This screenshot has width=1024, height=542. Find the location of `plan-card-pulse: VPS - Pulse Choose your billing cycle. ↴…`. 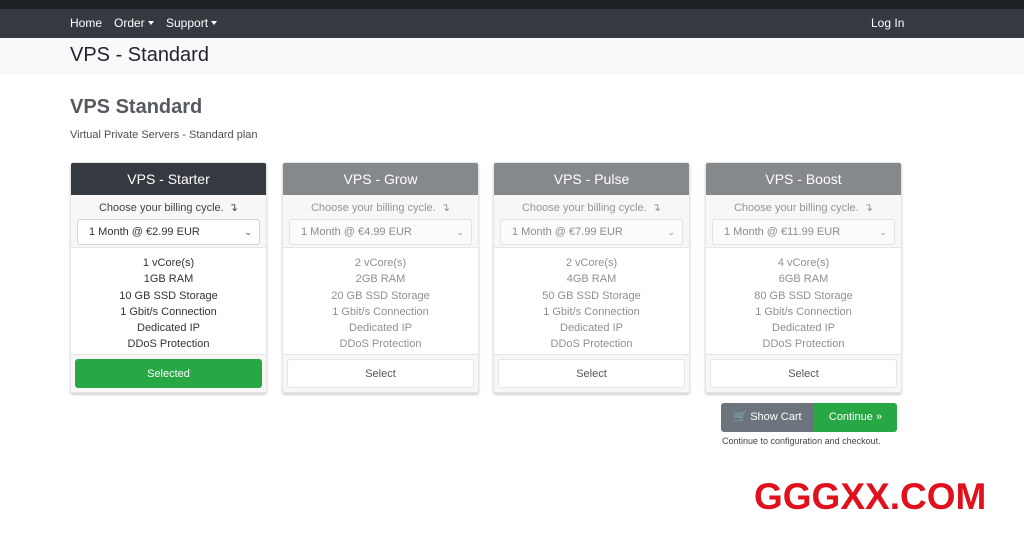

plan-card-pulse: VPS - Pulse Choose your billing cycle. ↴… is located at coordinates (591, 277).